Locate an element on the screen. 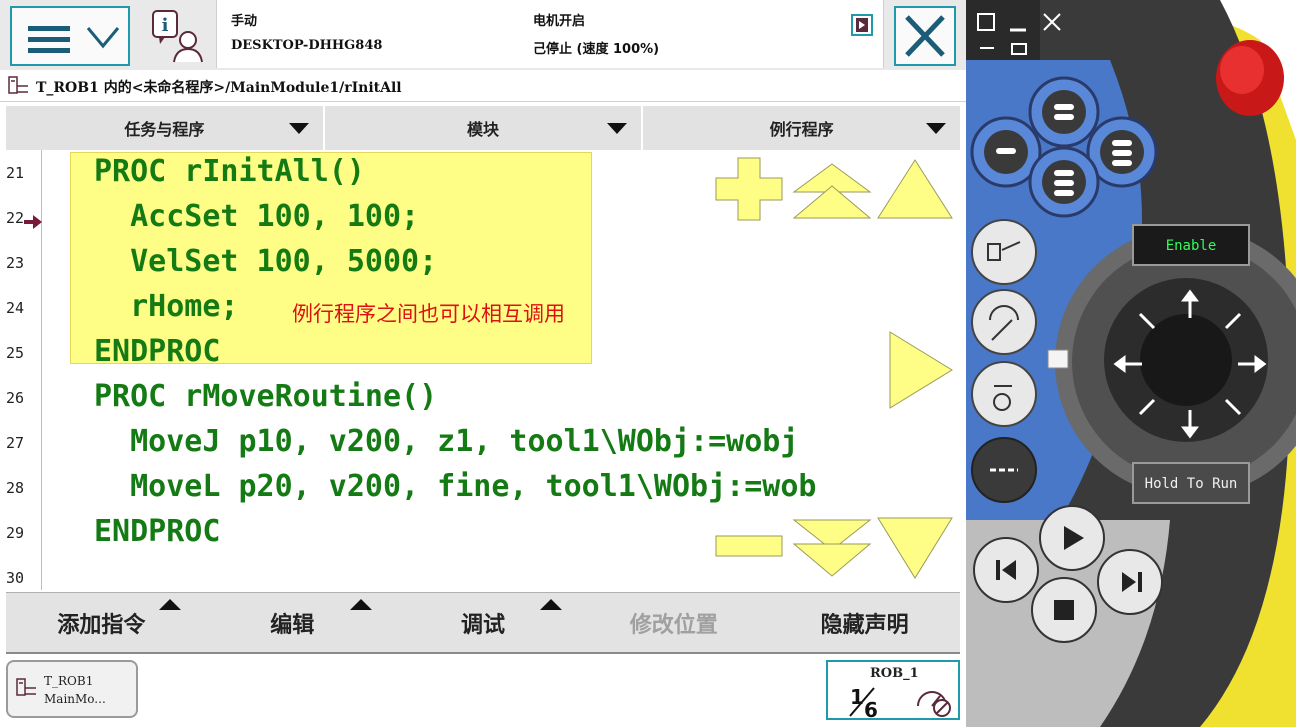 This screenshot has height=727, width=1296. line-number: 28 is located at coordinates (15, 488).